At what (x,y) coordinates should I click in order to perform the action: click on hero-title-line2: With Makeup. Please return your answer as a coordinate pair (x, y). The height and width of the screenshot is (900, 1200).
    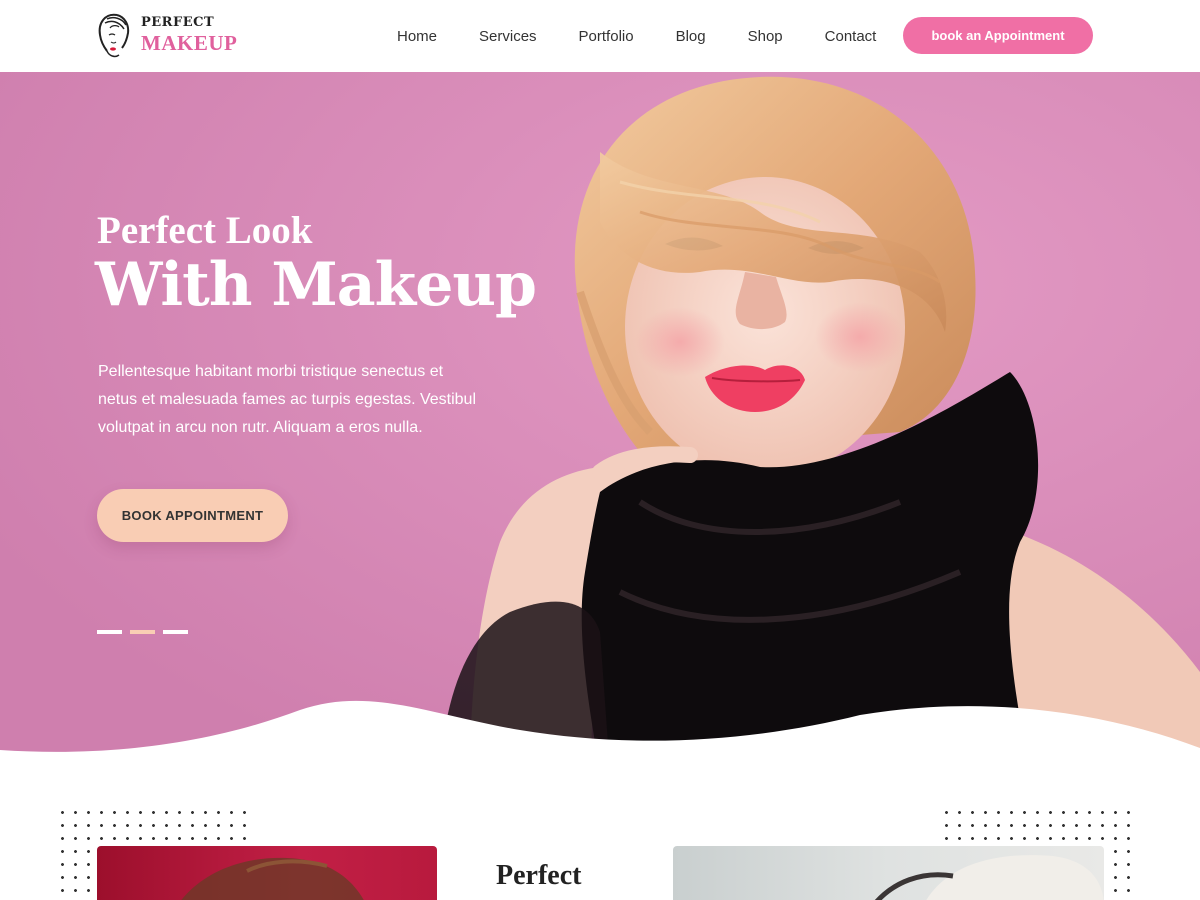
    Looking at the image, I should click on (316, 285).